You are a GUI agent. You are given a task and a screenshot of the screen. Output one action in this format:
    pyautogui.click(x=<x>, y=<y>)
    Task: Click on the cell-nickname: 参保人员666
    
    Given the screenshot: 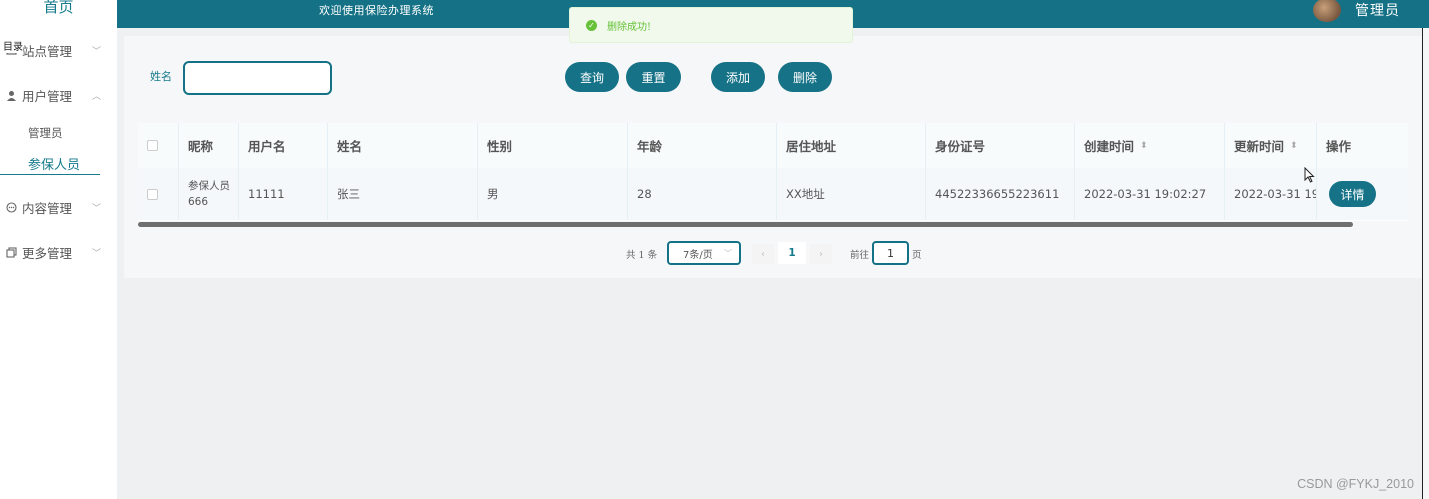 What is the action you would take?
    pyautogui.click(x=209, y=194)
    